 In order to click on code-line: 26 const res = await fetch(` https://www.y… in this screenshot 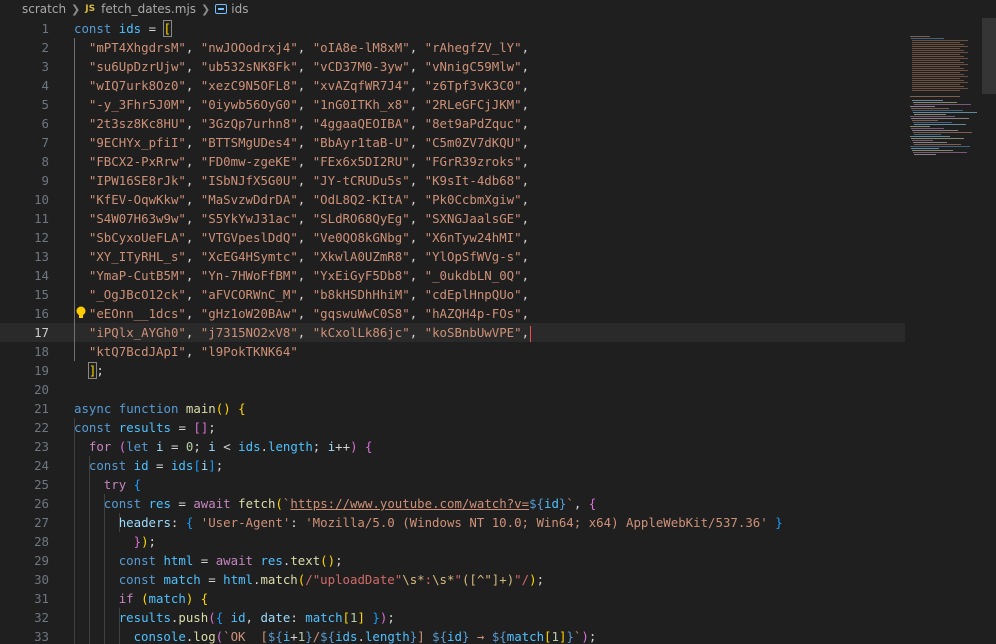, I will do `click(452, 503)`.